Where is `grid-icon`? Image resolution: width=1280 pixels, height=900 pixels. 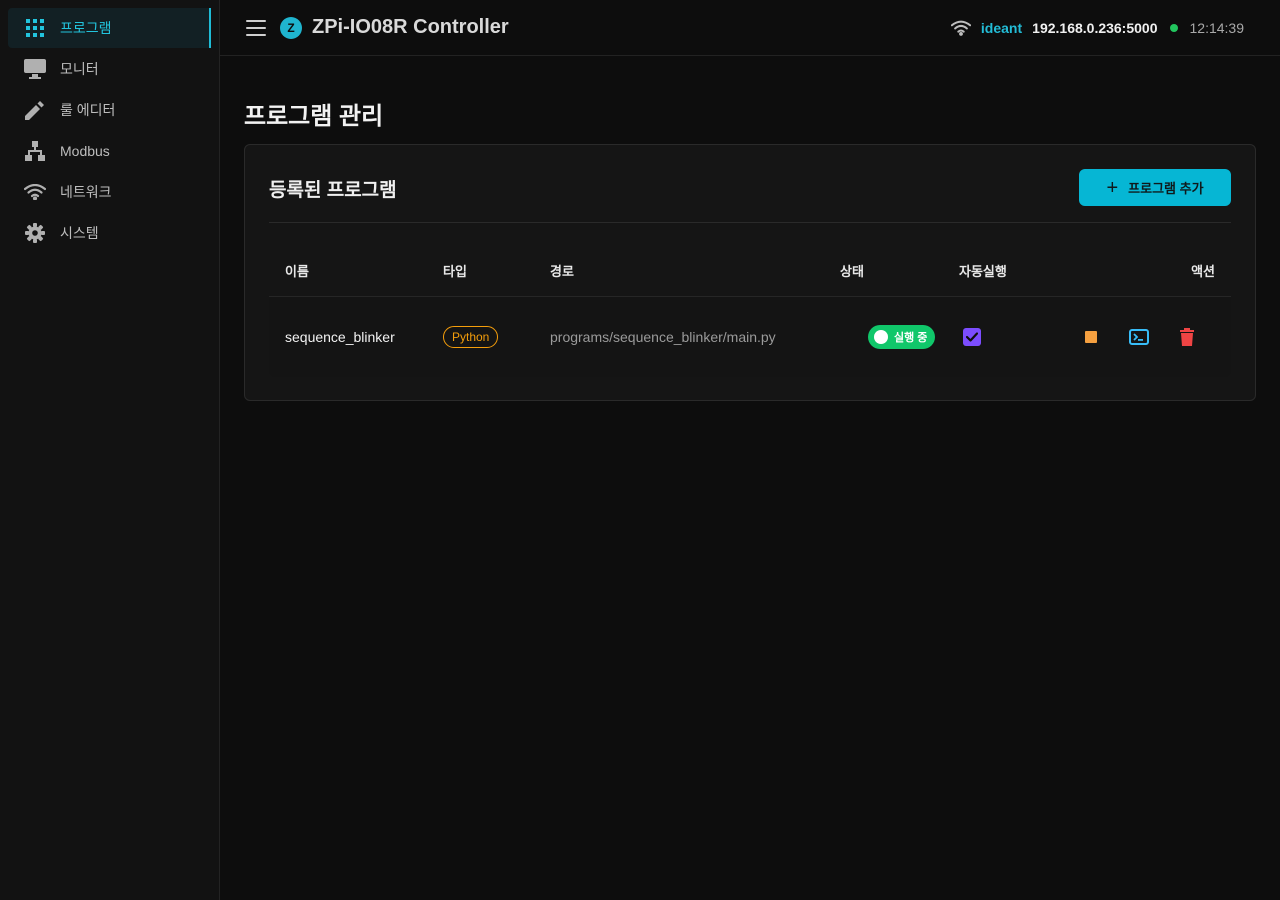
grid-icon is located at coordinates (35, 28).